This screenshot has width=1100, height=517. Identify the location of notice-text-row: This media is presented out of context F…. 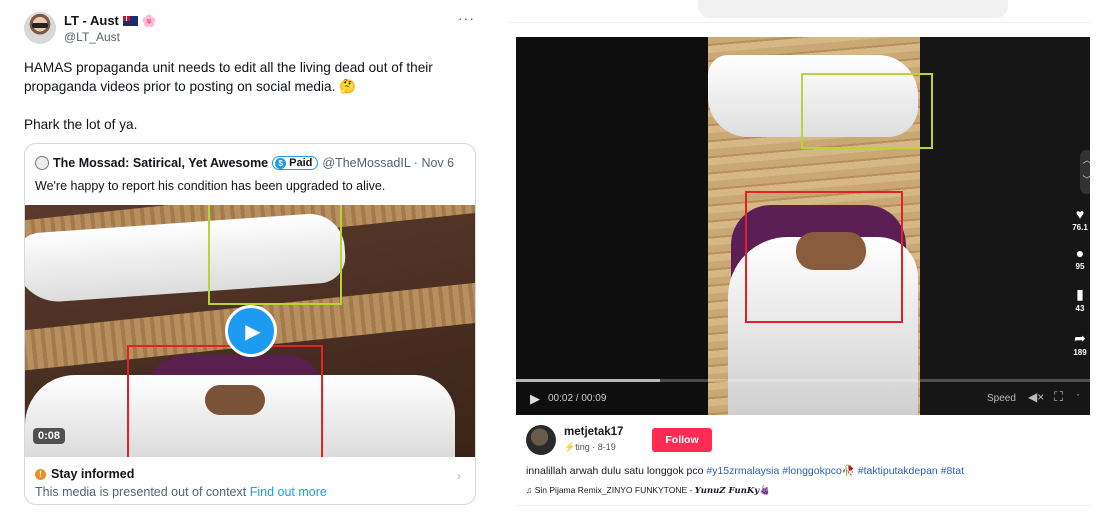
(181, 492).